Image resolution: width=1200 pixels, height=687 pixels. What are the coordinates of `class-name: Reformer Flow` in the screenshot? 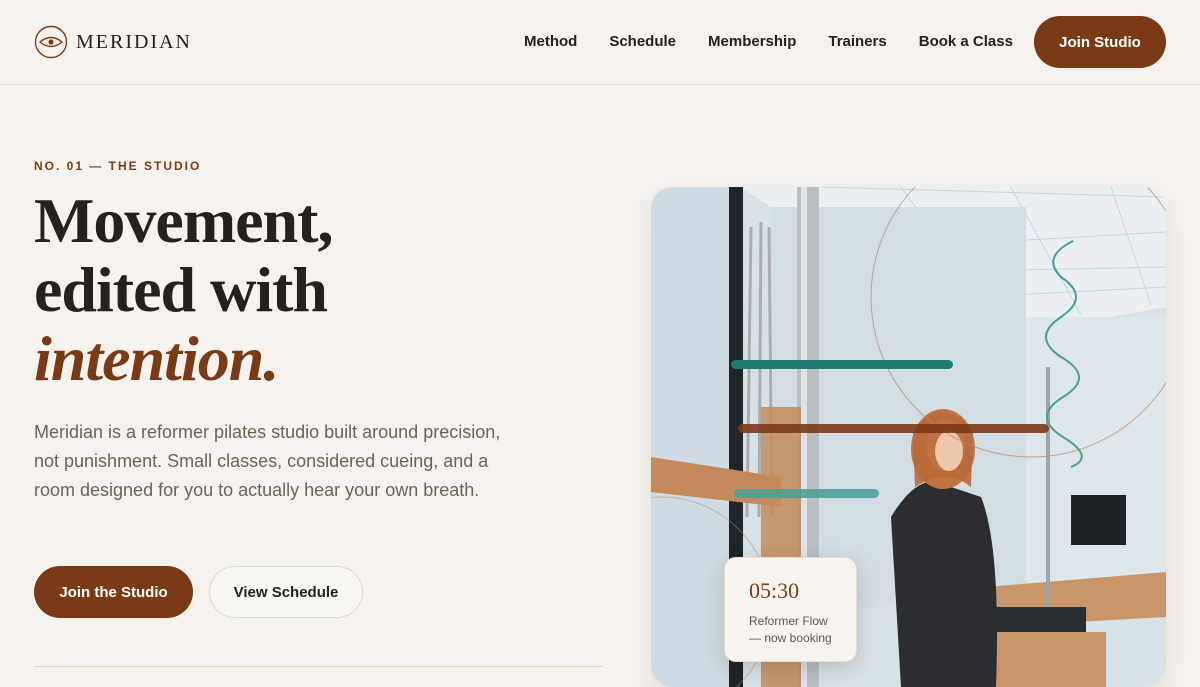 It's located at (788, 621).